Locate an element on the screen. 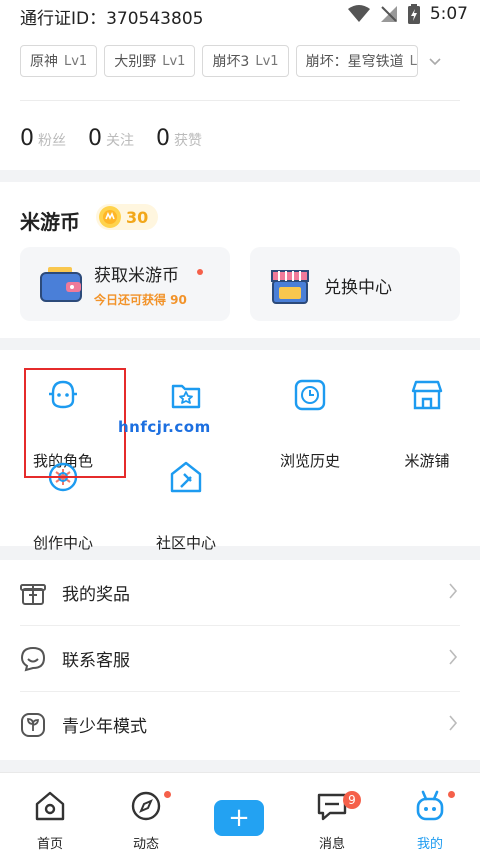 The height and width of the screenshot is (854, 480). grid-item-label: 社区中心 is located at coordinates (185, 543).